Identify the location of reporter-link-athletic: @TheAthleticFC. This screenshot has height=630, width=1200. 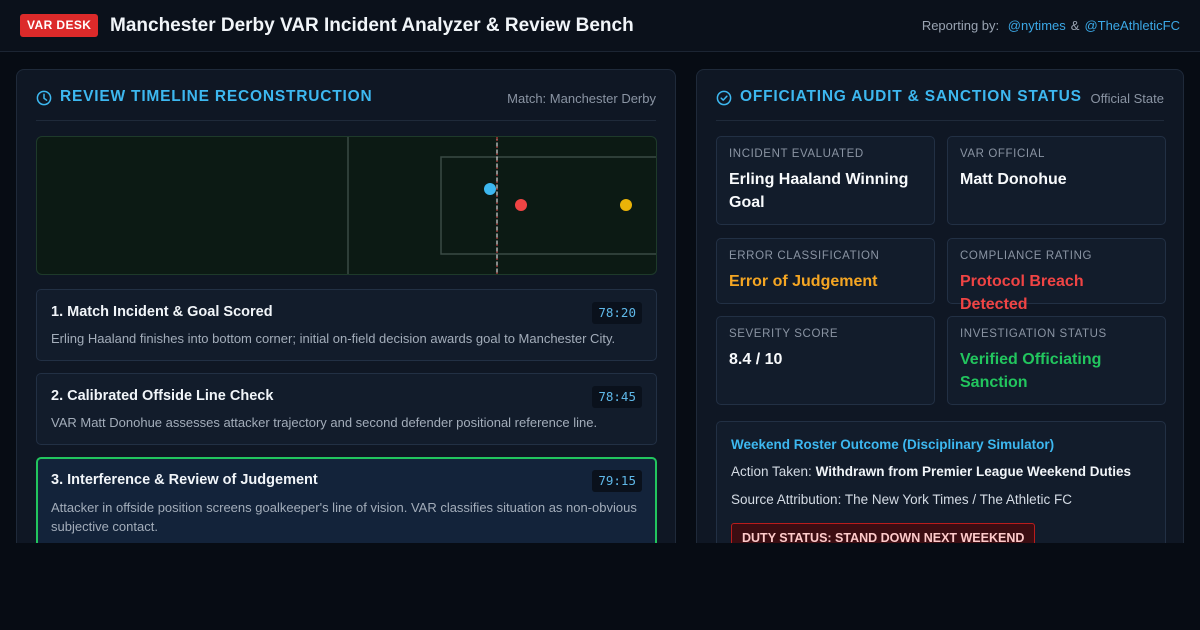
(1132, 25).